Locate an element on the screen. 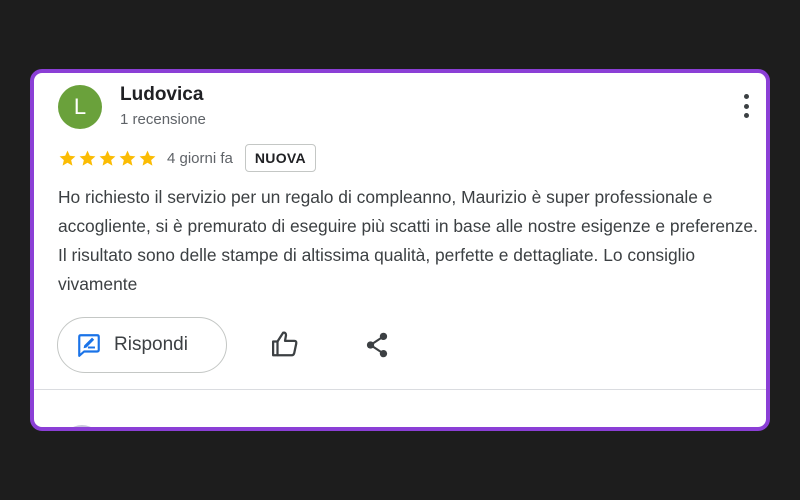  reply-button: Rispondi is located at coordinates (142, 345).